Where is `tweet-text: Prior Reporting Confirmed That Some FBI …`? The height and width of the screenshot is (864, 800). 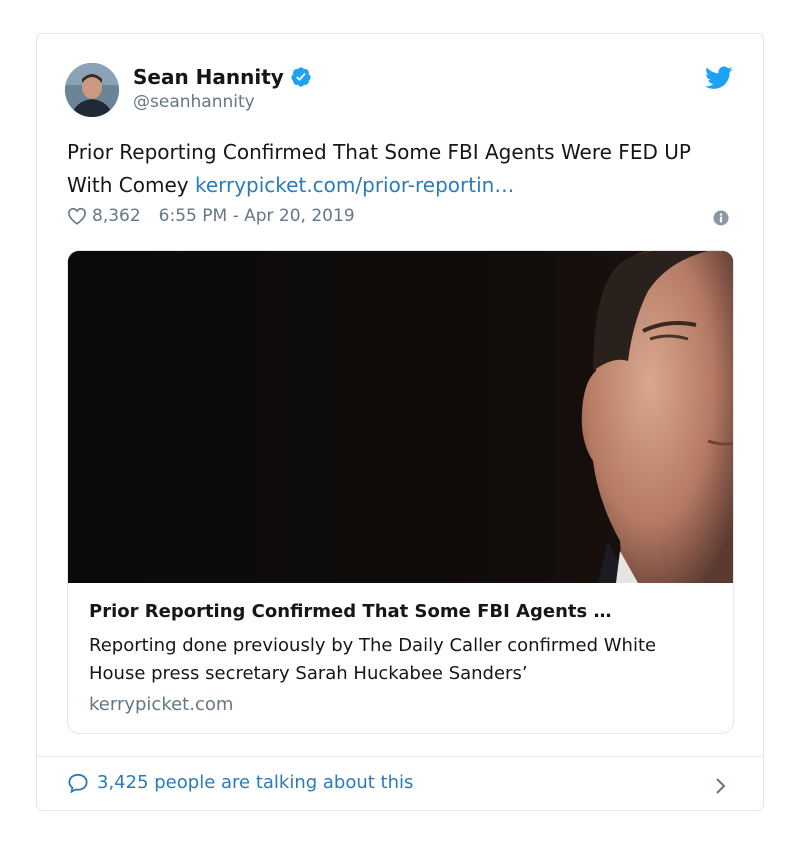
tweet-text: Prior Reporting Confirmed That Some FBI … is located at coordinates (403, 169).